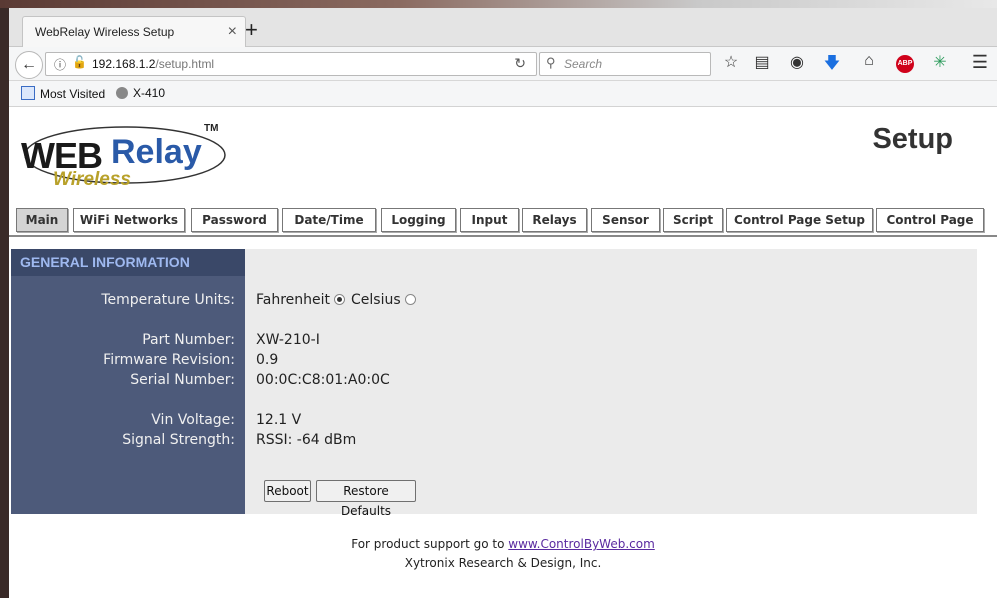 Image resolution: width=997 pixels, height=598 pixels. I want to click on url-text: 192.168.1.2/setup.html, so click(153, 64).